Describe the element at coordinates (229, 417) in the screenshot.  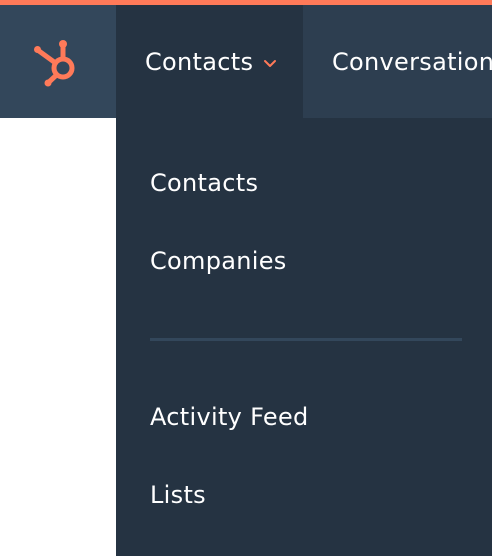
I see `menu-item-activity-feed: Activity Feed` at that location.